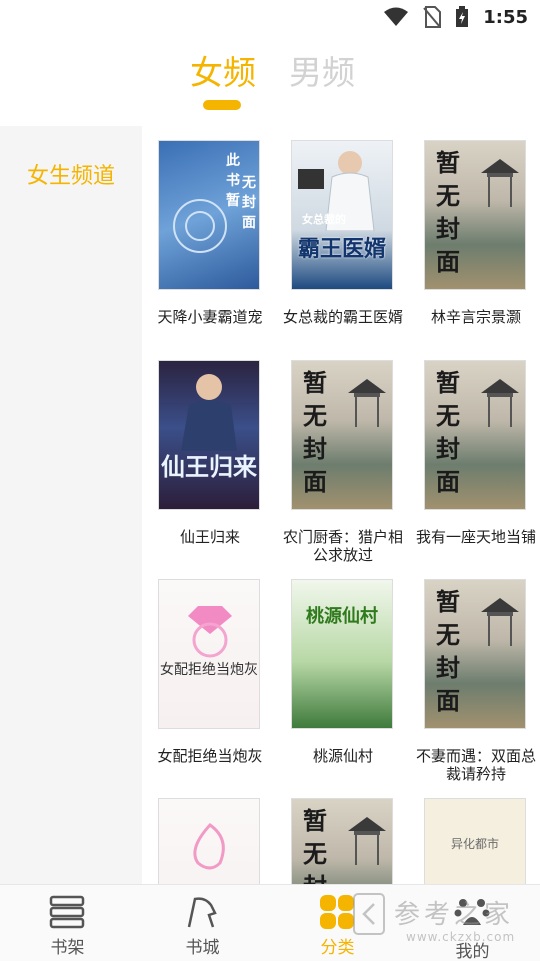 Image resolution: width=540 pixels, height=962 pixels. I want to click on cover-title: 桃源仙村, so click(342, 616).